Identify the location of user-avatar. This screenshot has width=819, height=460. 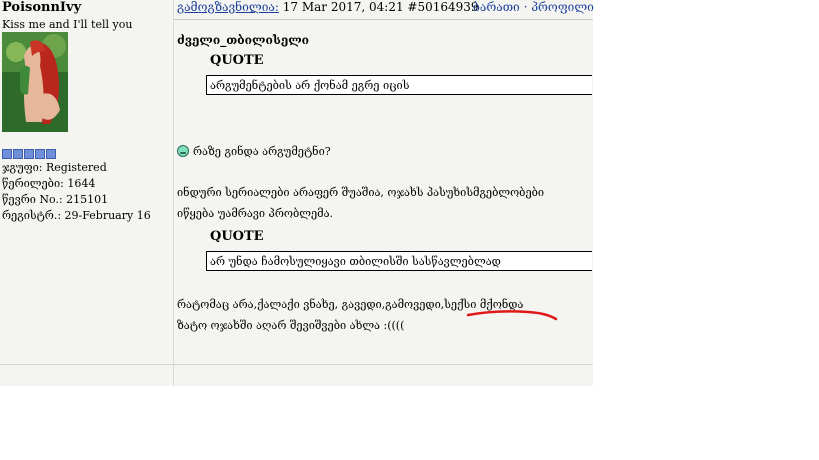
(35, 82).